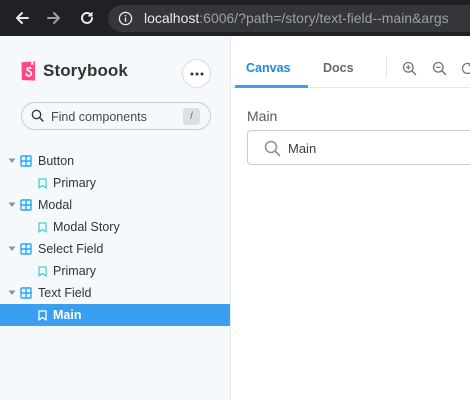  I want to click on text-field-input: Main, so click(358, 147).